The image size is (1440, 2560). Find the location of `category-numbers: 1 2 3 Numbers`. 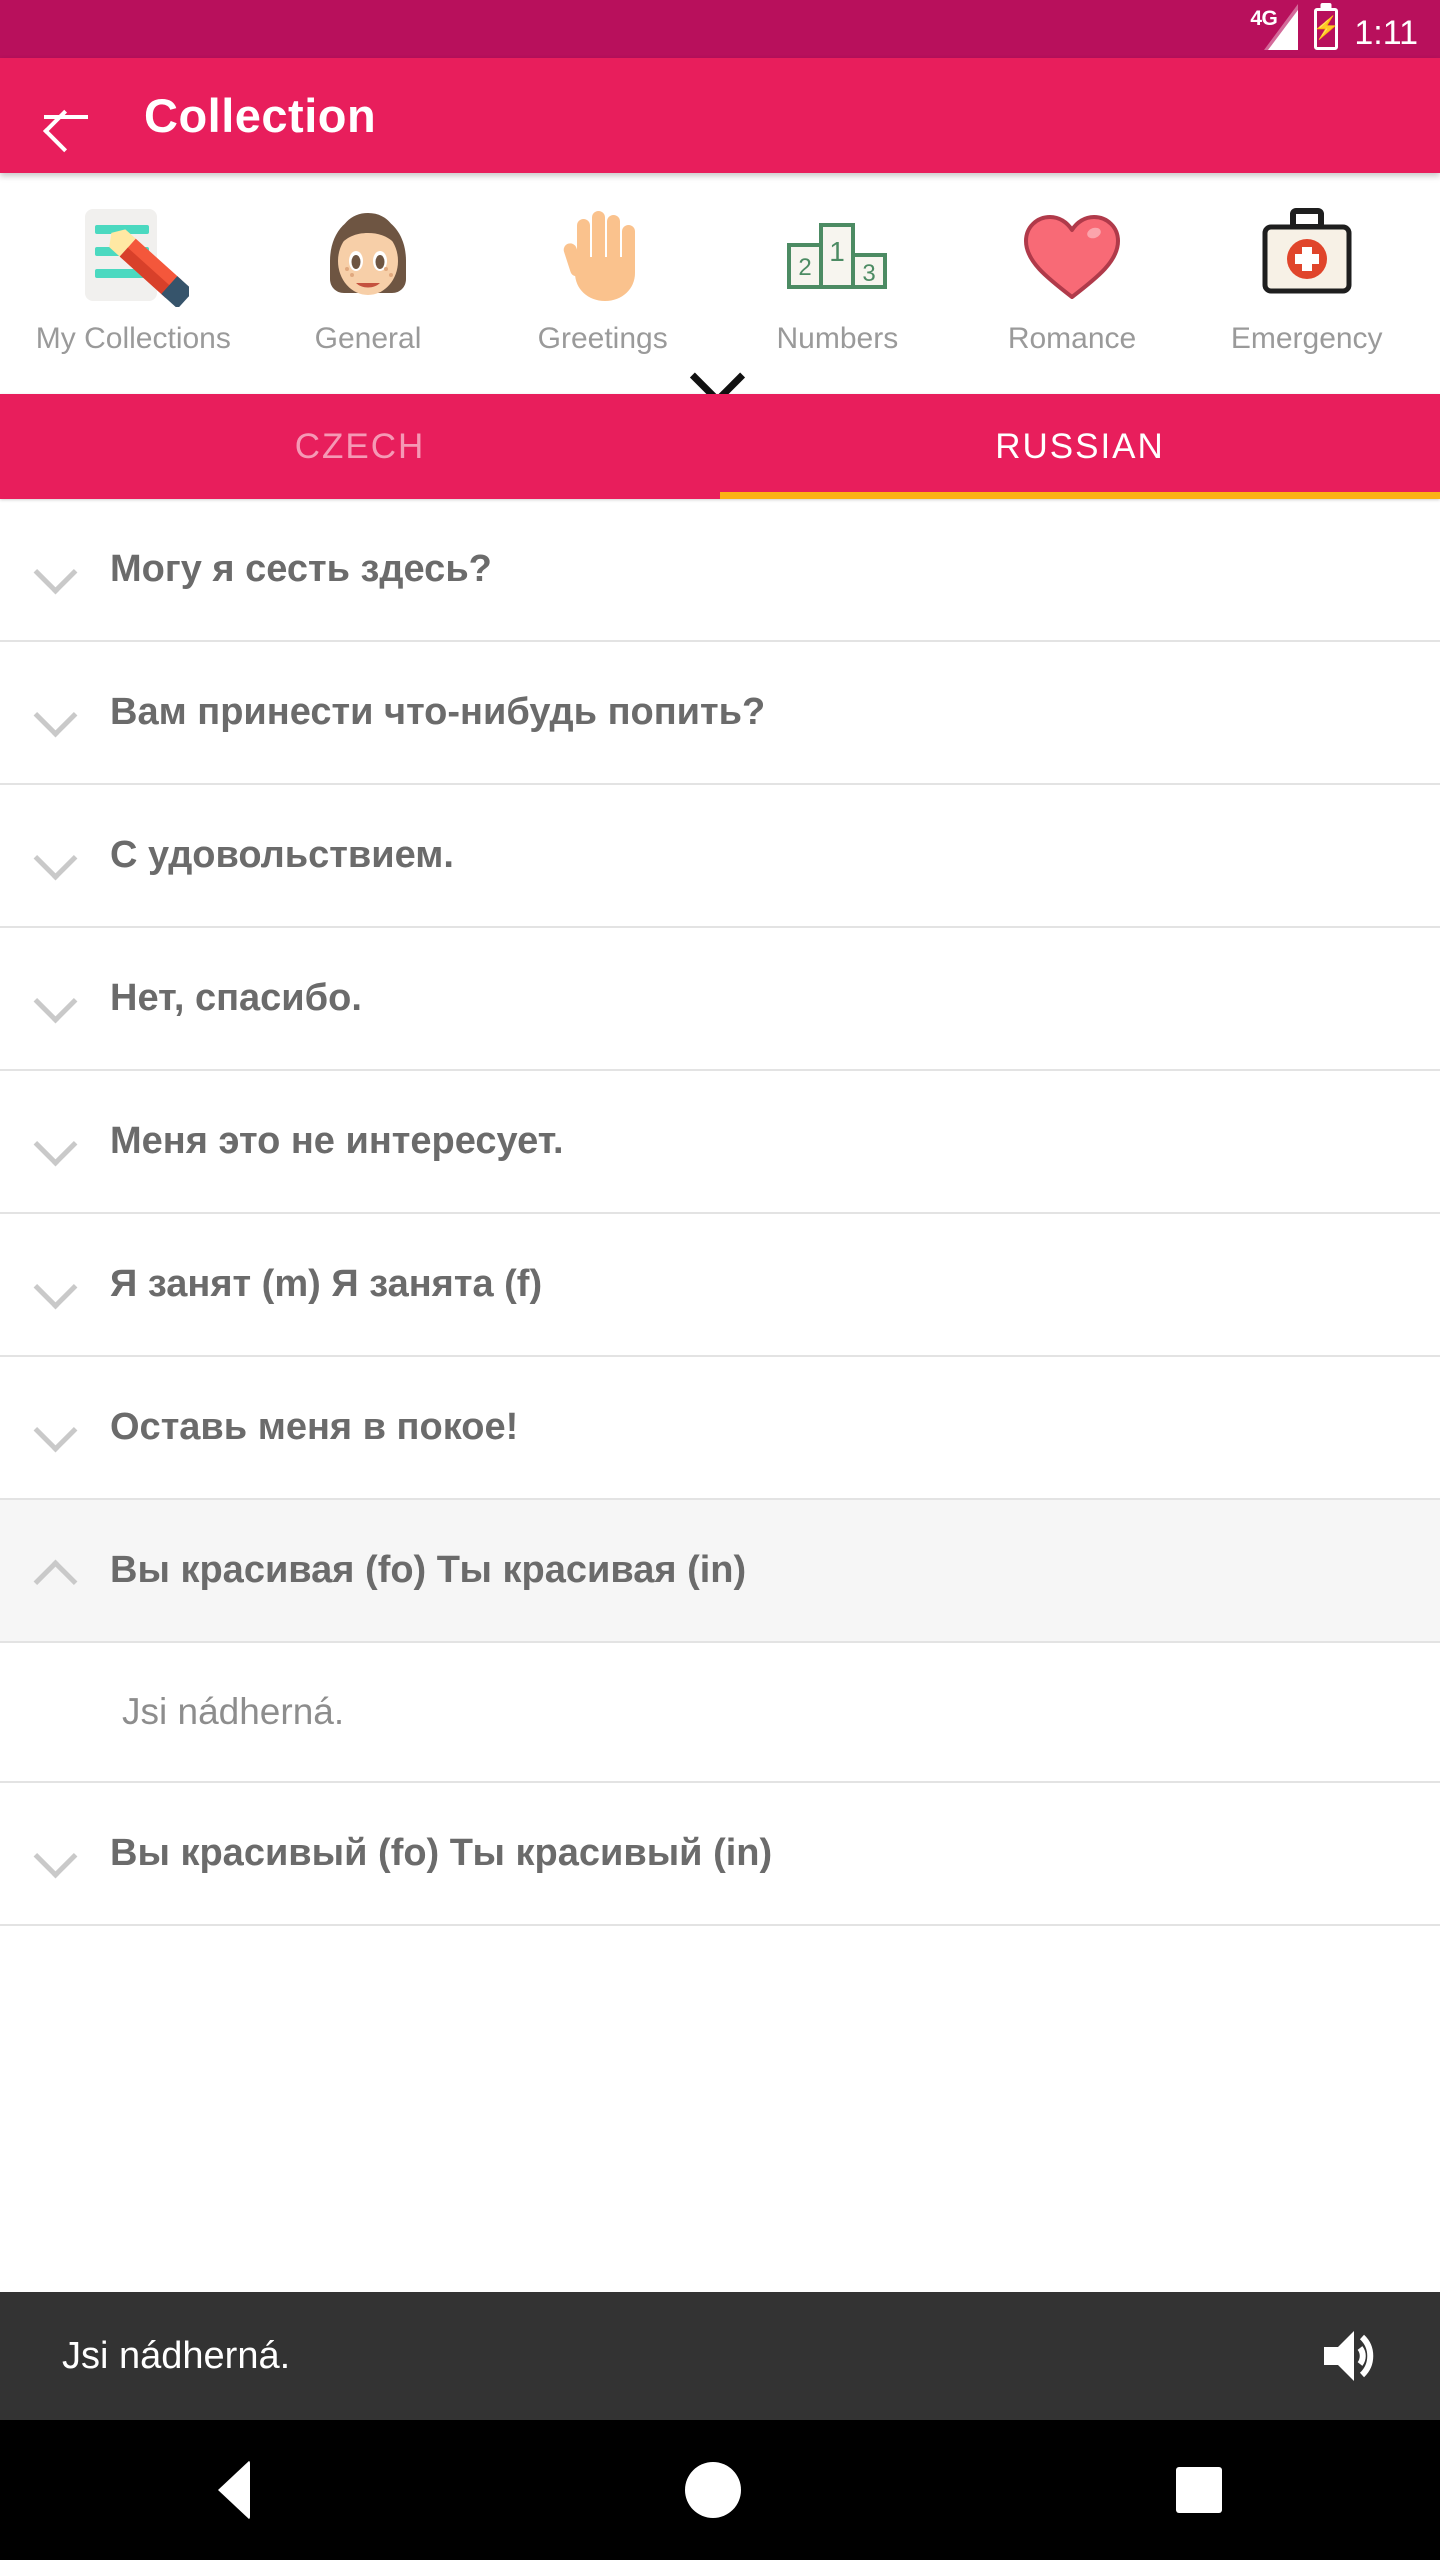

category-numbers: 1 2 3 Numbers is located at coordinates (837, 278).